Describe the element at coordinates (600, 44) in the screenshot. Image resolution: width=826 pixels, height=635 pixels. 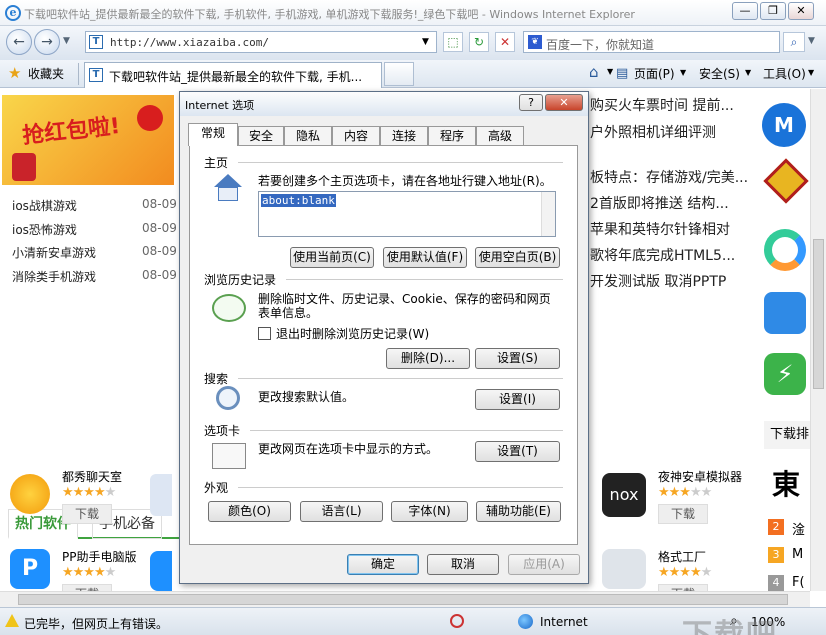
I see `search-placeholder: 百度一下，你就知道` at that location.